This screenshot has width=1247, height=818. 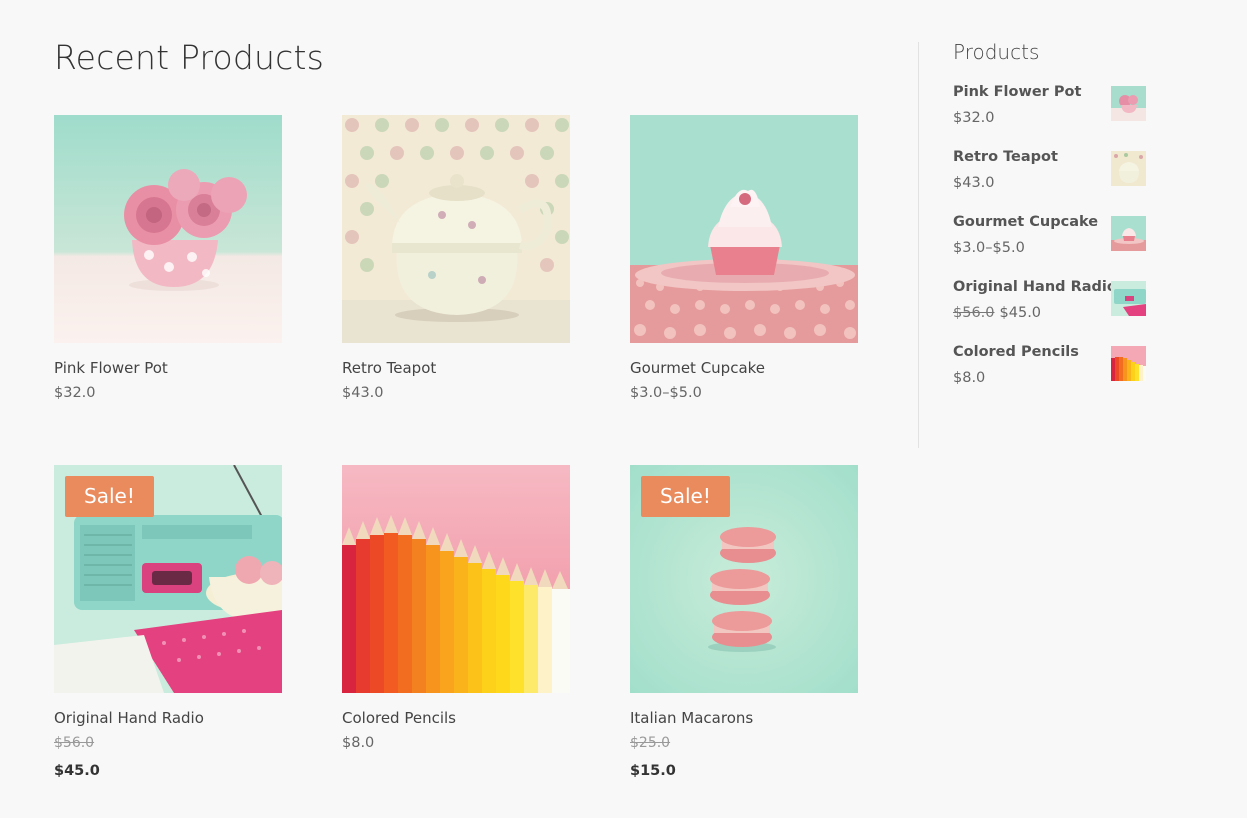 I want to click on product-card-colored-pencils: Colored Pencils $8.0, so click(x=456, y=608).